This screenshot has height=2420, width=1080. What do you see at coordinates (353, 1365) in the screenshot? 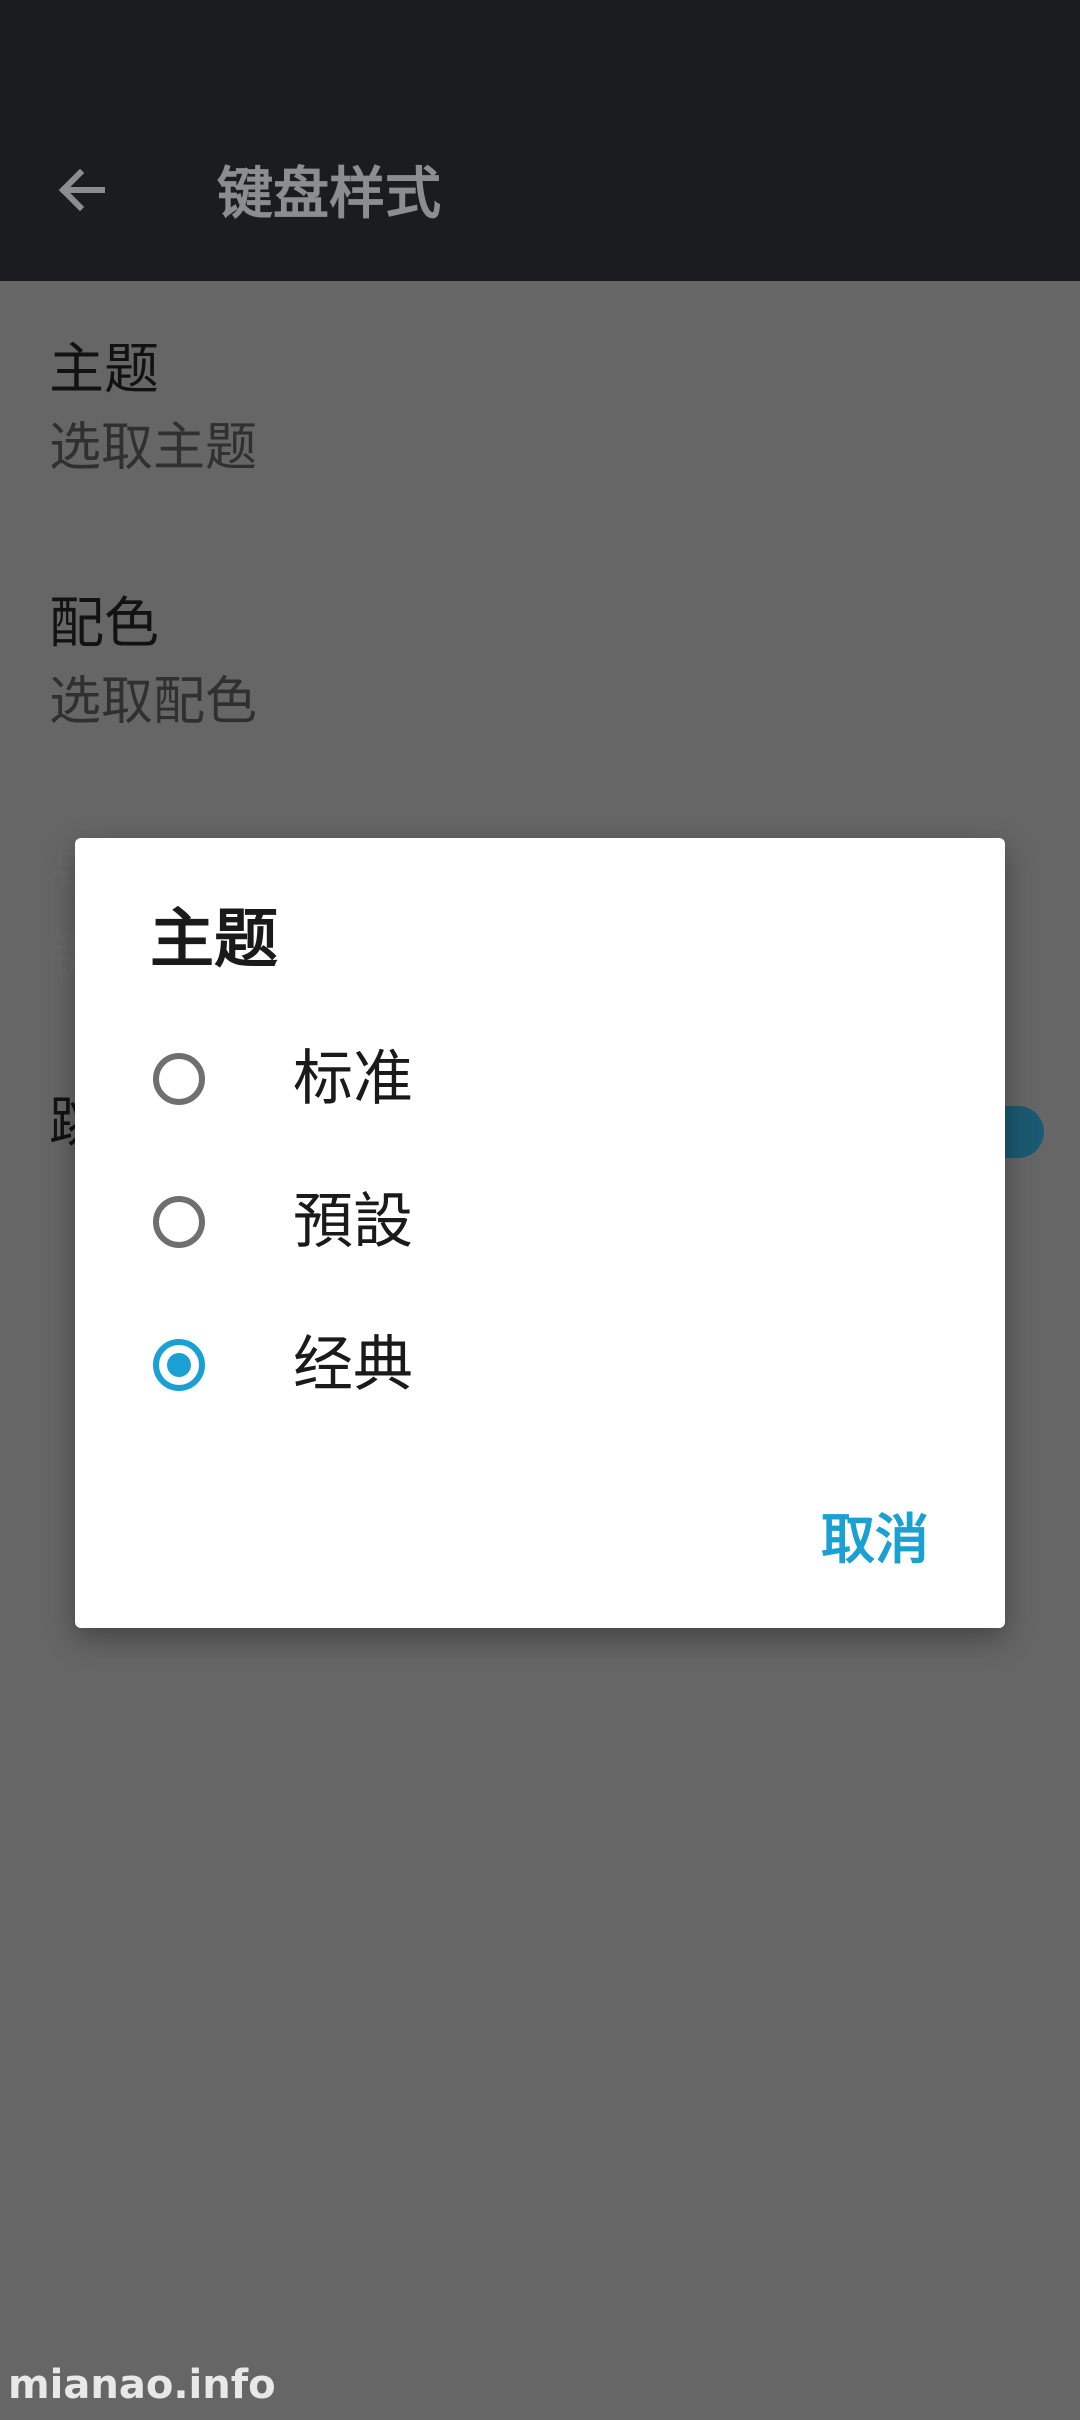
I see `option-label: 经典` at bounding box center [353, 1365].